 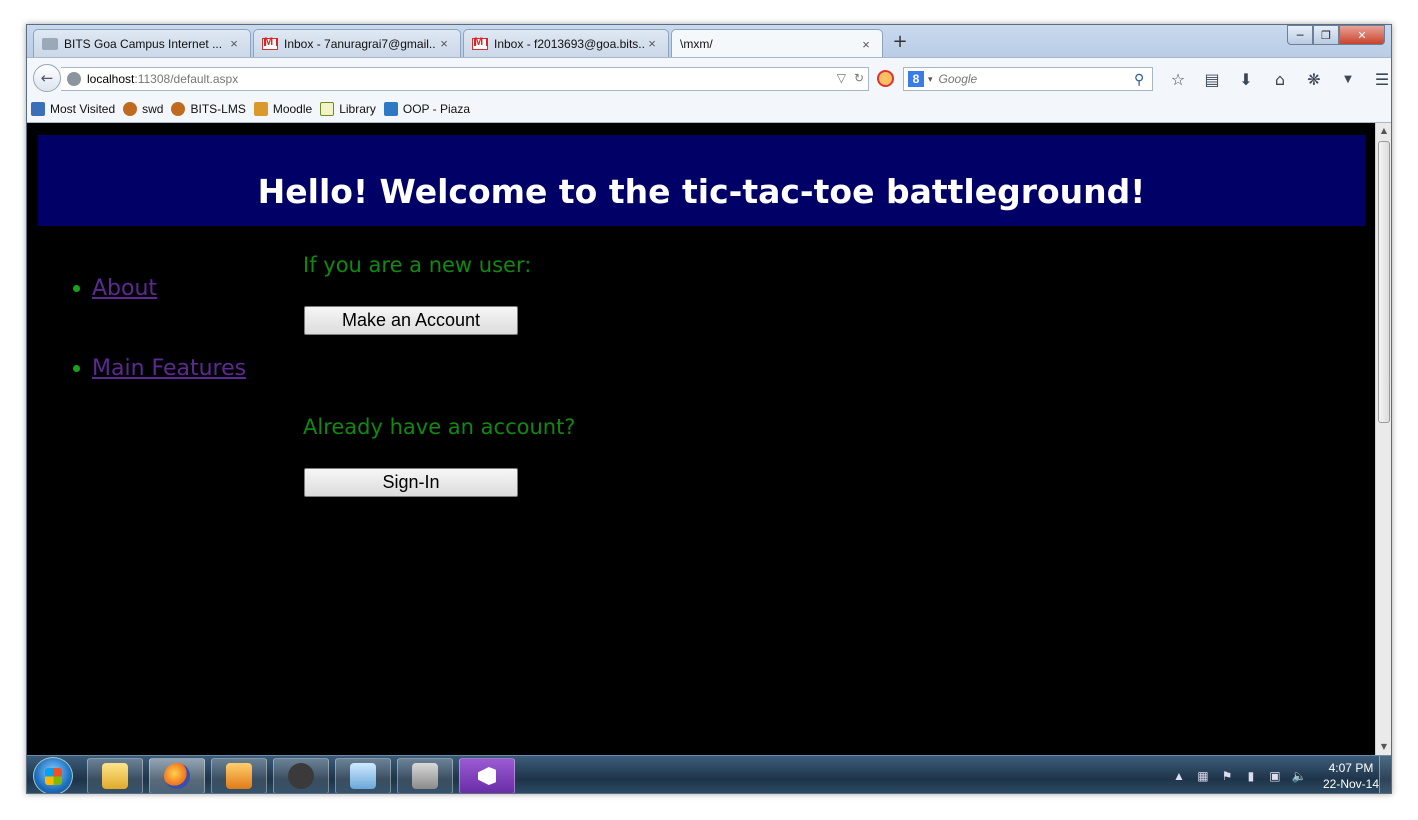 I want to click on tab-bits-goa: BITS Goa Campus Internet ... ×, so click(x=142, y=43).